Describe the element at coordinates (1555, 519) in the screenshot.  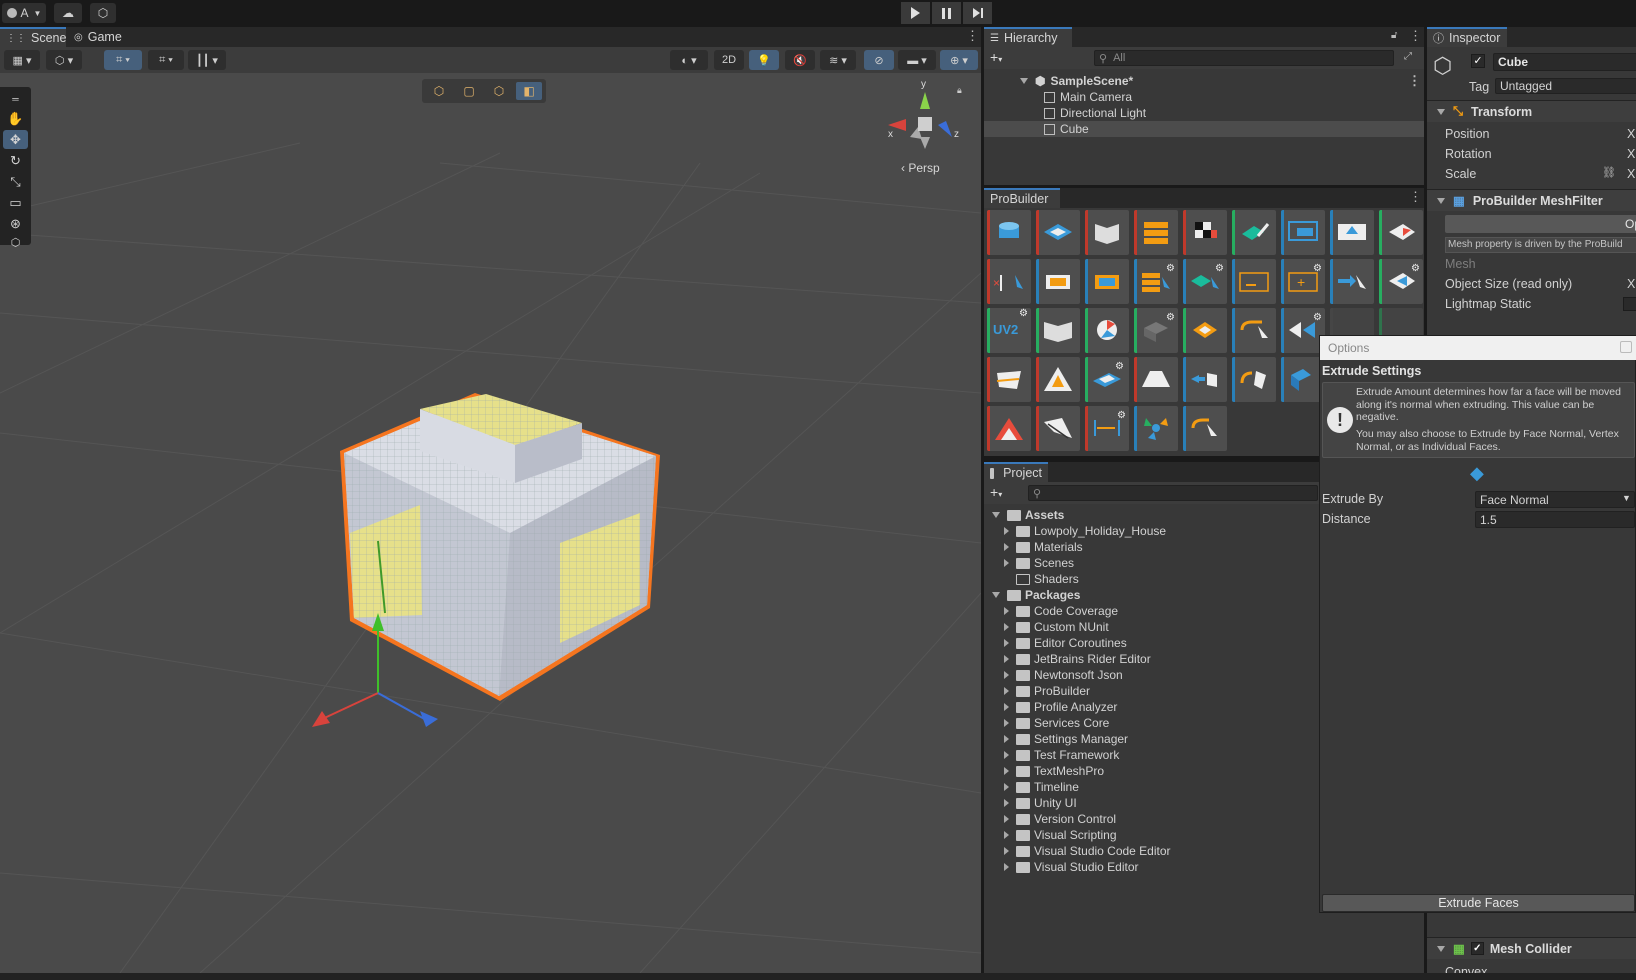
I see `distance-input: 1.5` at that location.